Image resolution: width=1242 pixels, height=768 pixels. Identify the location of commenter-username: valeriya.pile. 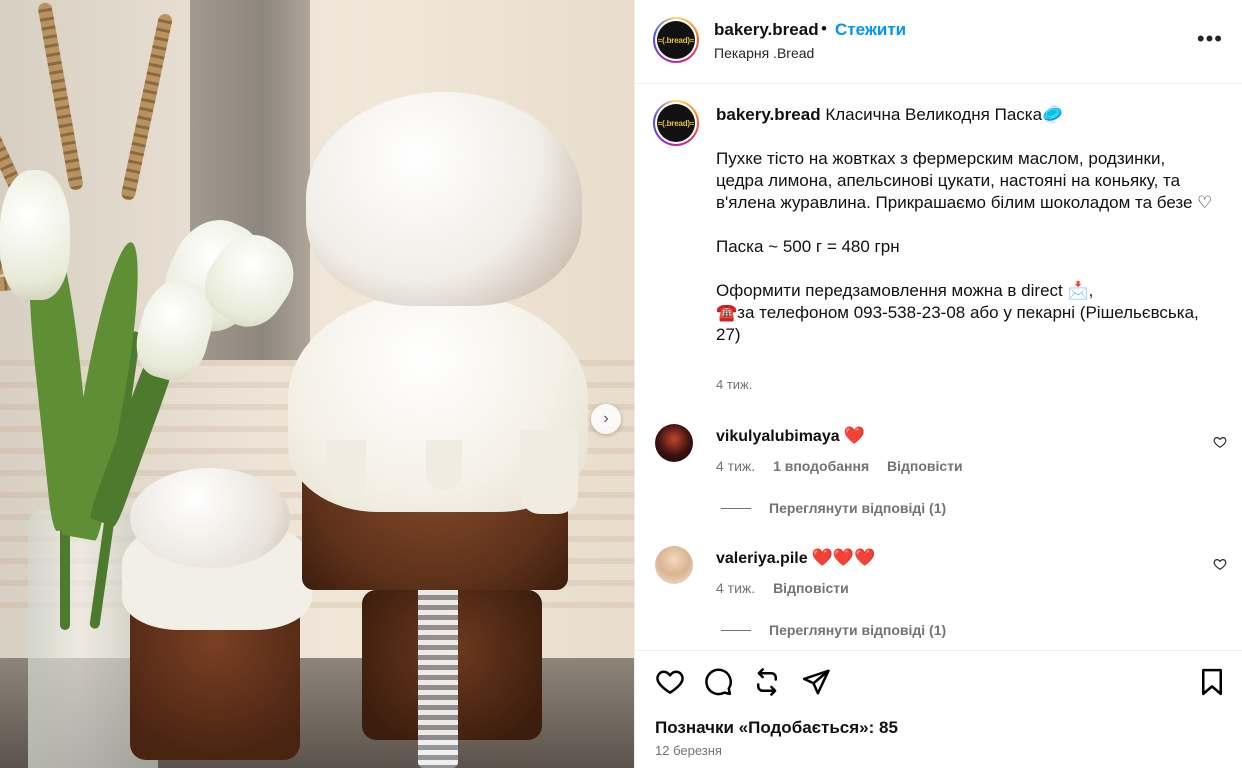
(762, 558).